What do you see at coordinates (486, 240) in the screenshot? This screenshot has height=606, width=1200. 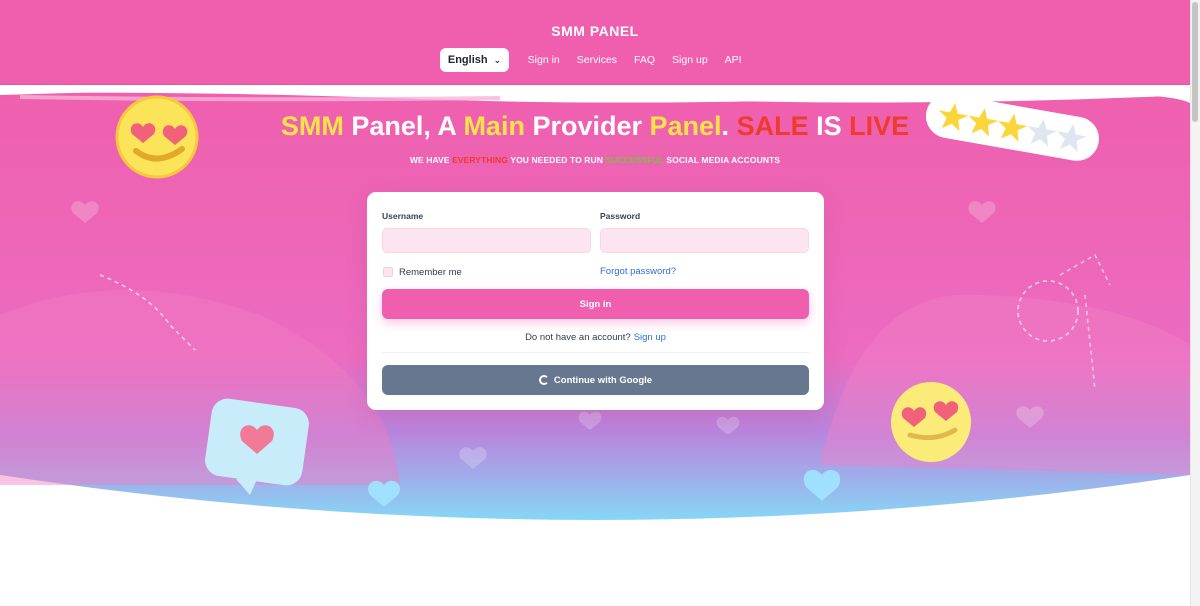 I see `username-input` at bounding box center [486, 240].